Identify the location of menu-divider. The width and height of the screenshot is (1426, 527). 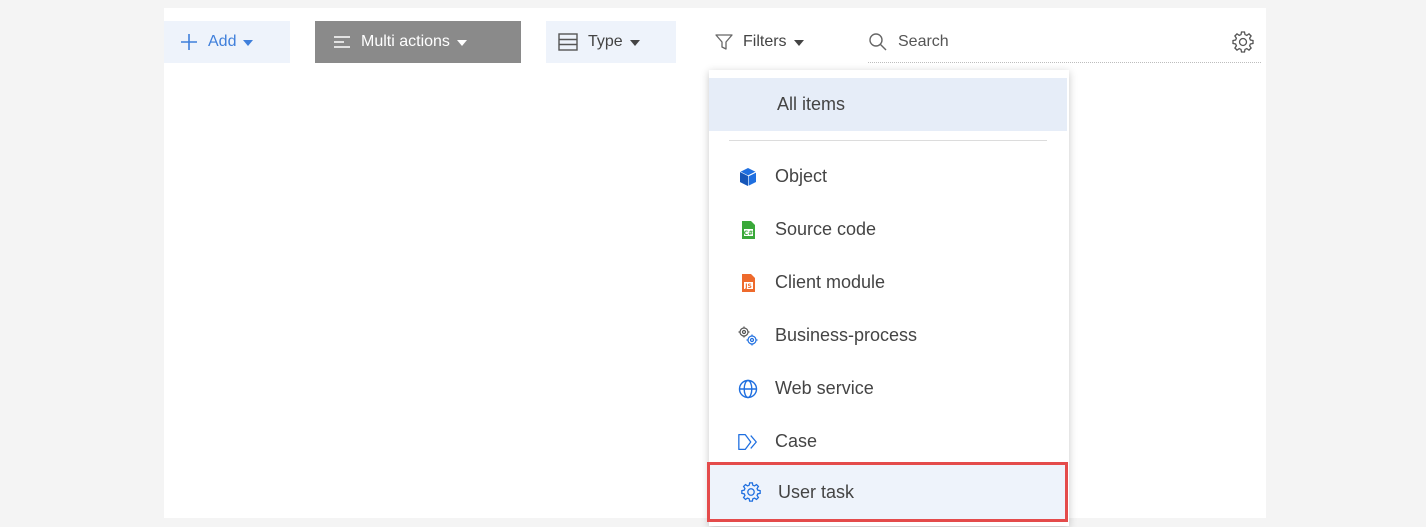
(888, 140).